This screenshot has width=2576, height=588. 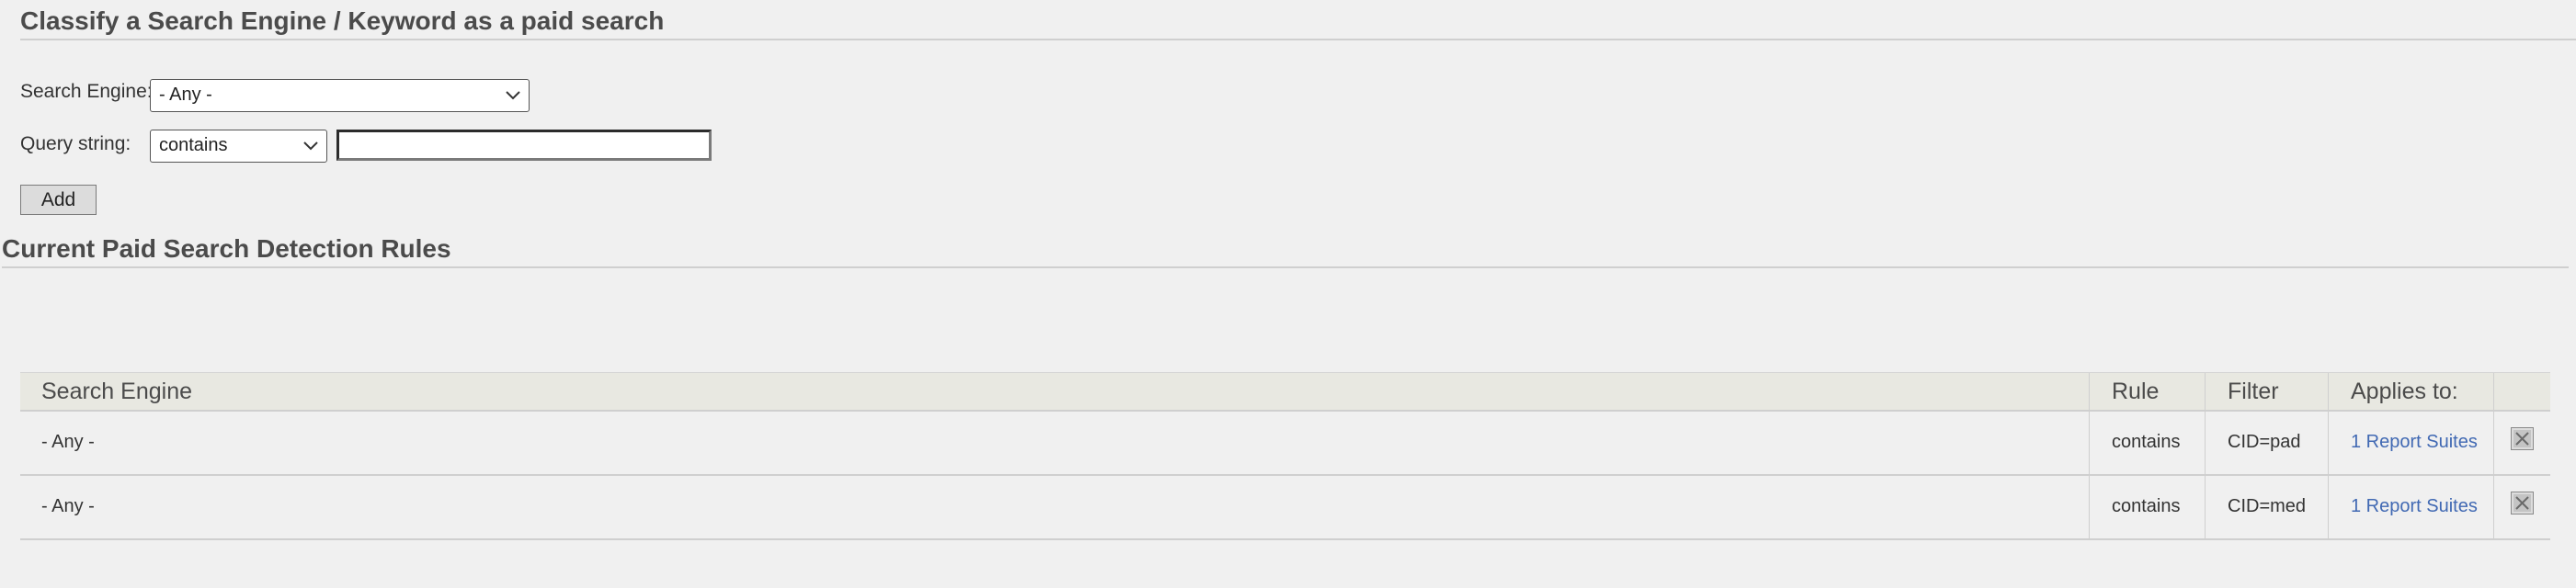 I want to click on column-header-rule: Rule, so click(x=2147, y=391).